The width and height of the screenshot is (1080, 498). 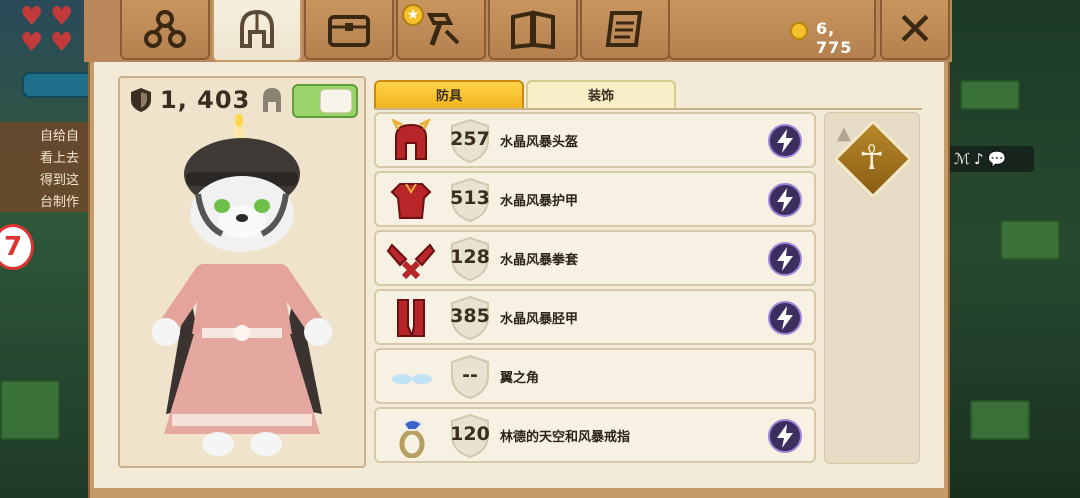 I want to click on equipment-slot-gloves: 128 水晶风暴拳套, so click(x=595, y=258).